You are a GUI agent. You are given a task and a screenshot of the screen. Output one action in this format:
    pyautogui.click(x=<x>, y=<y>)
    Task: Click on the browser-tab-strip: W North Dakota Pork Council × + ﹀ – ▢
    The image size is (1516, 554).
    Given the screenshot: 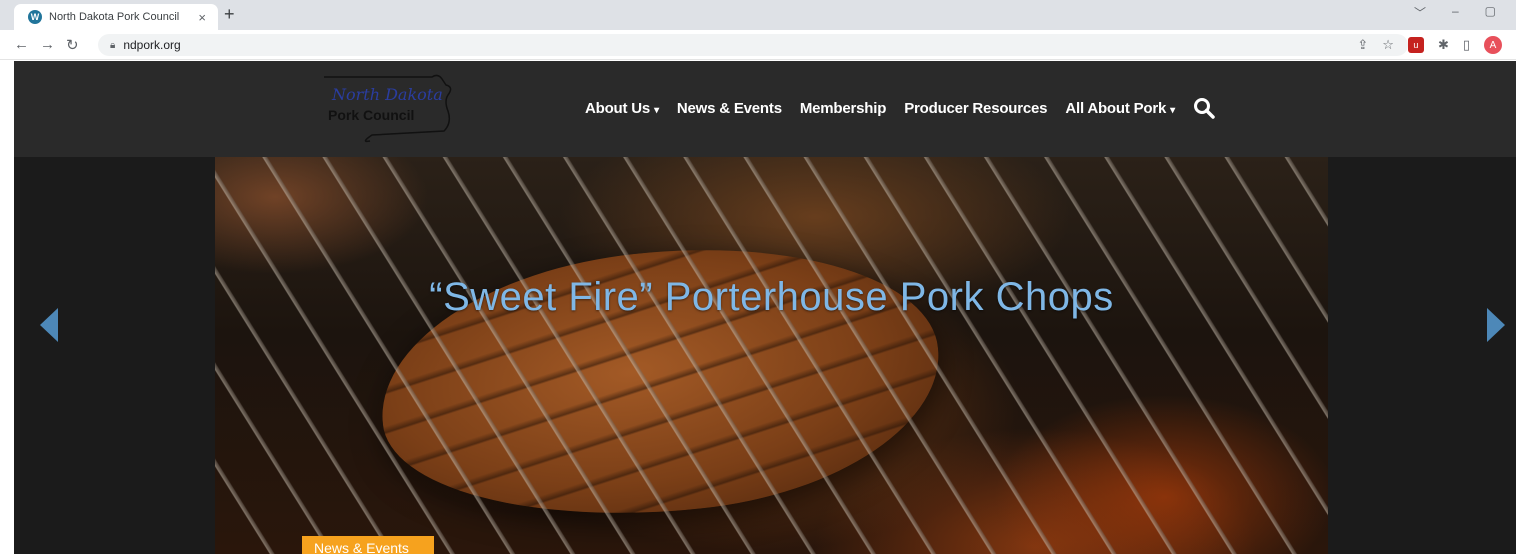 What is the action you would take?
    pyautogui.click(x=758, y=15)
    